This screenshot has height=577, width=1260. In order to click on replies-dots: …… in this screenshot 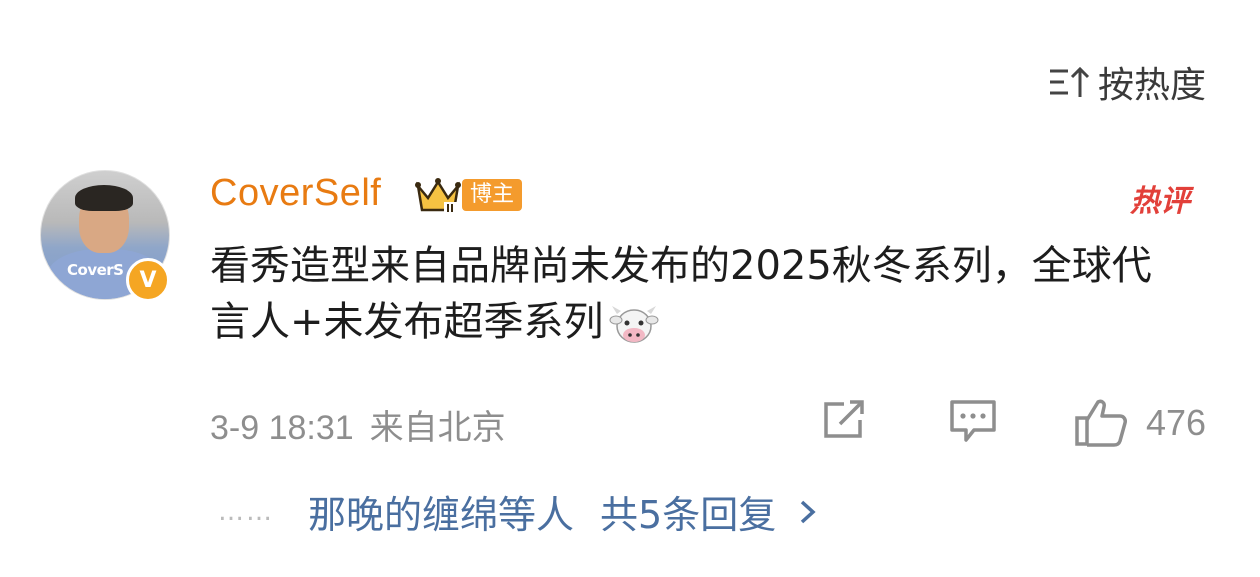, I will do `click(246, 511)`.